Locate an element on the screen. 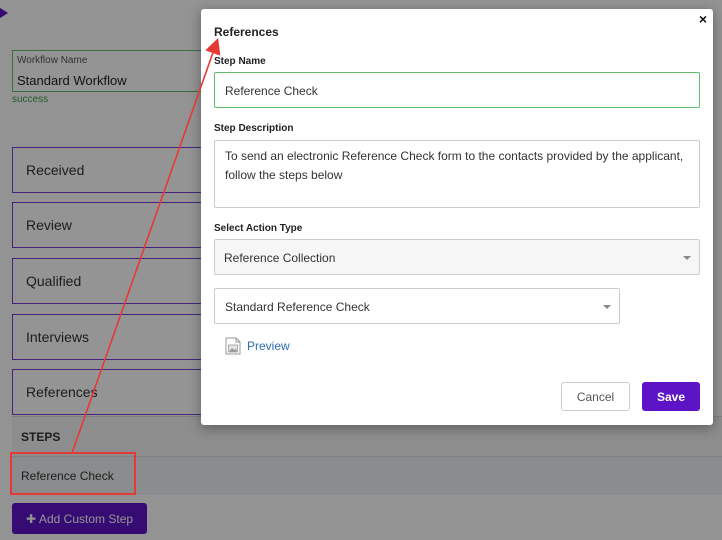  step-name-value: Reference Check is located at coordinates (271, 91).